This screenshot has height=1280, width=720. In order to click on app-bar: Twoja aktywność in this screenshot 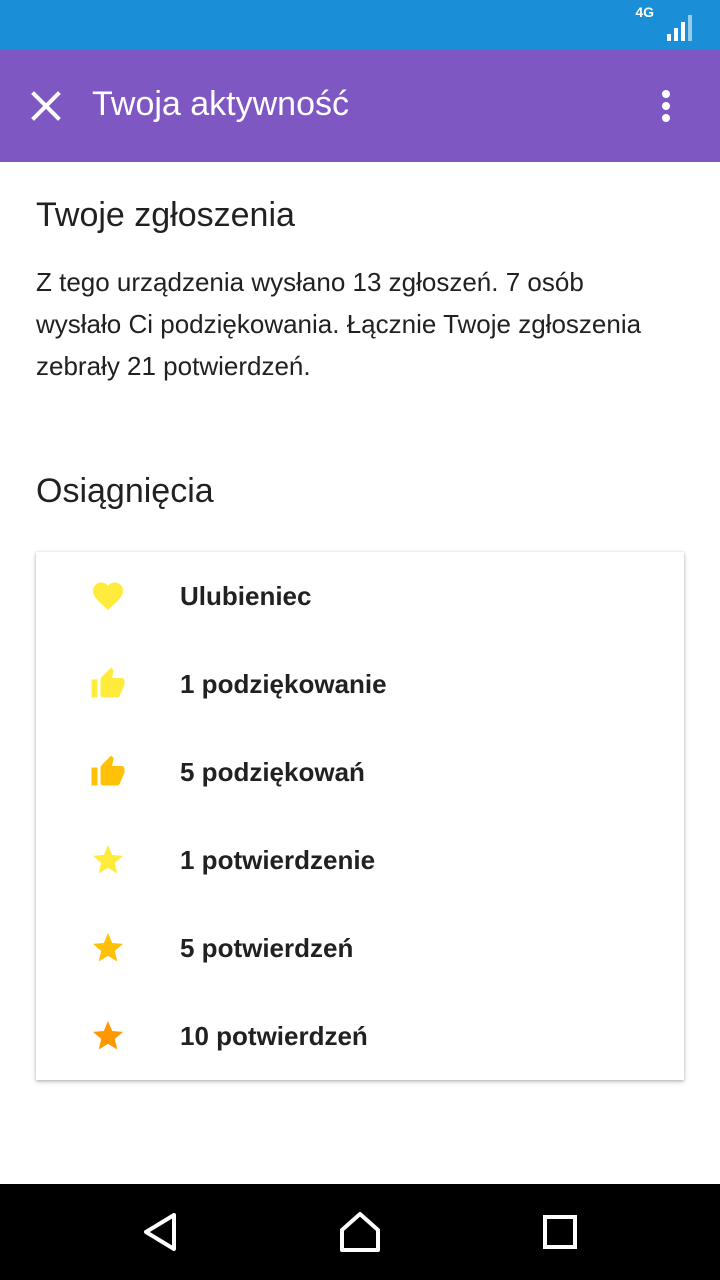, I will do `click(360, 106)`.